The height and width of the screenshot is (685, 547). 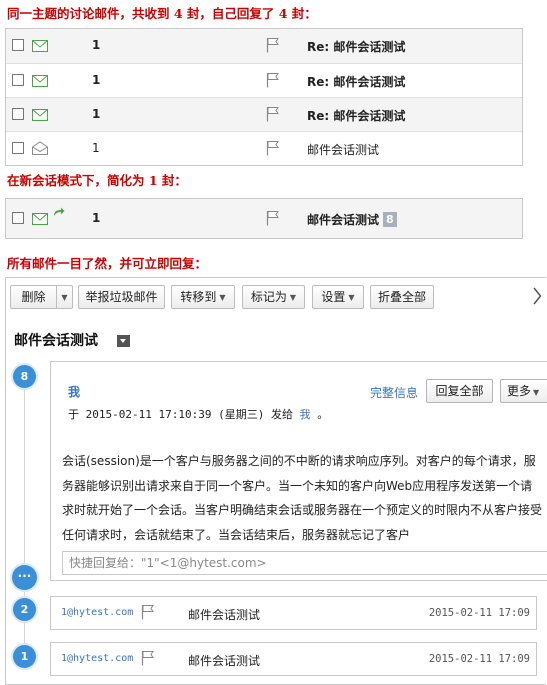 What do you see at coordinates (323, 414) in the screenshot?
I see `sent-suffix: 。` at bounding box center [323, 414].